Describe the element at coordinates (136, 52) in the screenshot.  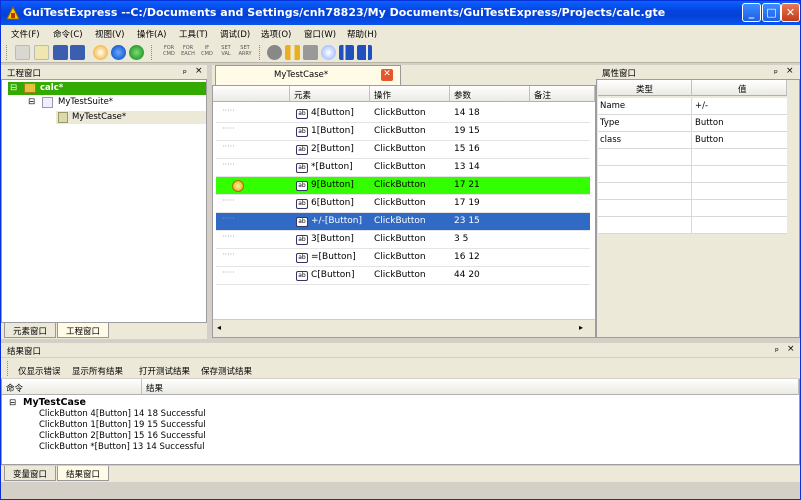
I see `run-icon` at that location.